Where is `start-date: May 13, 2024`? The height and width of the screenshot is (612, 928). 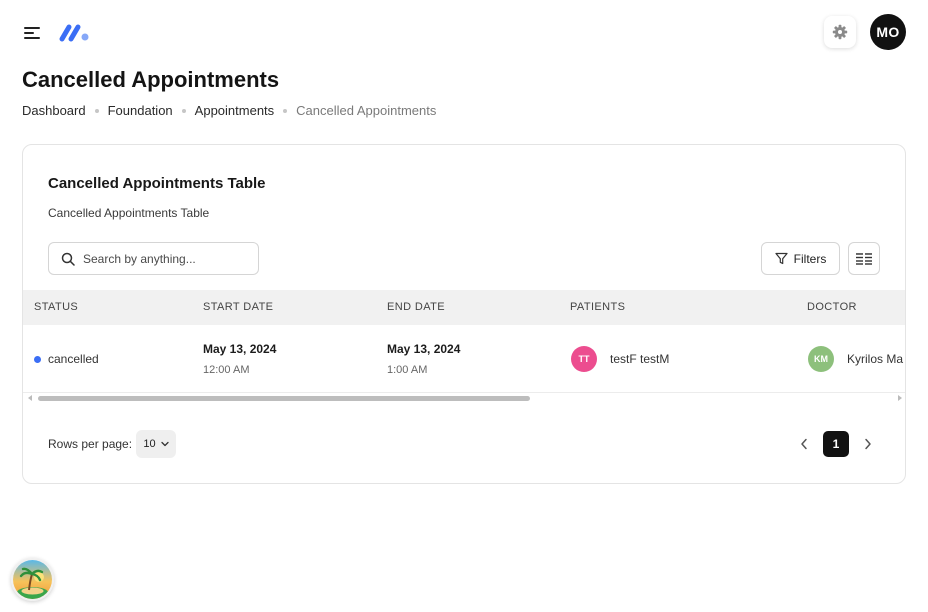
start-date: May 13, 2024 is located at coordinates (240, 349).